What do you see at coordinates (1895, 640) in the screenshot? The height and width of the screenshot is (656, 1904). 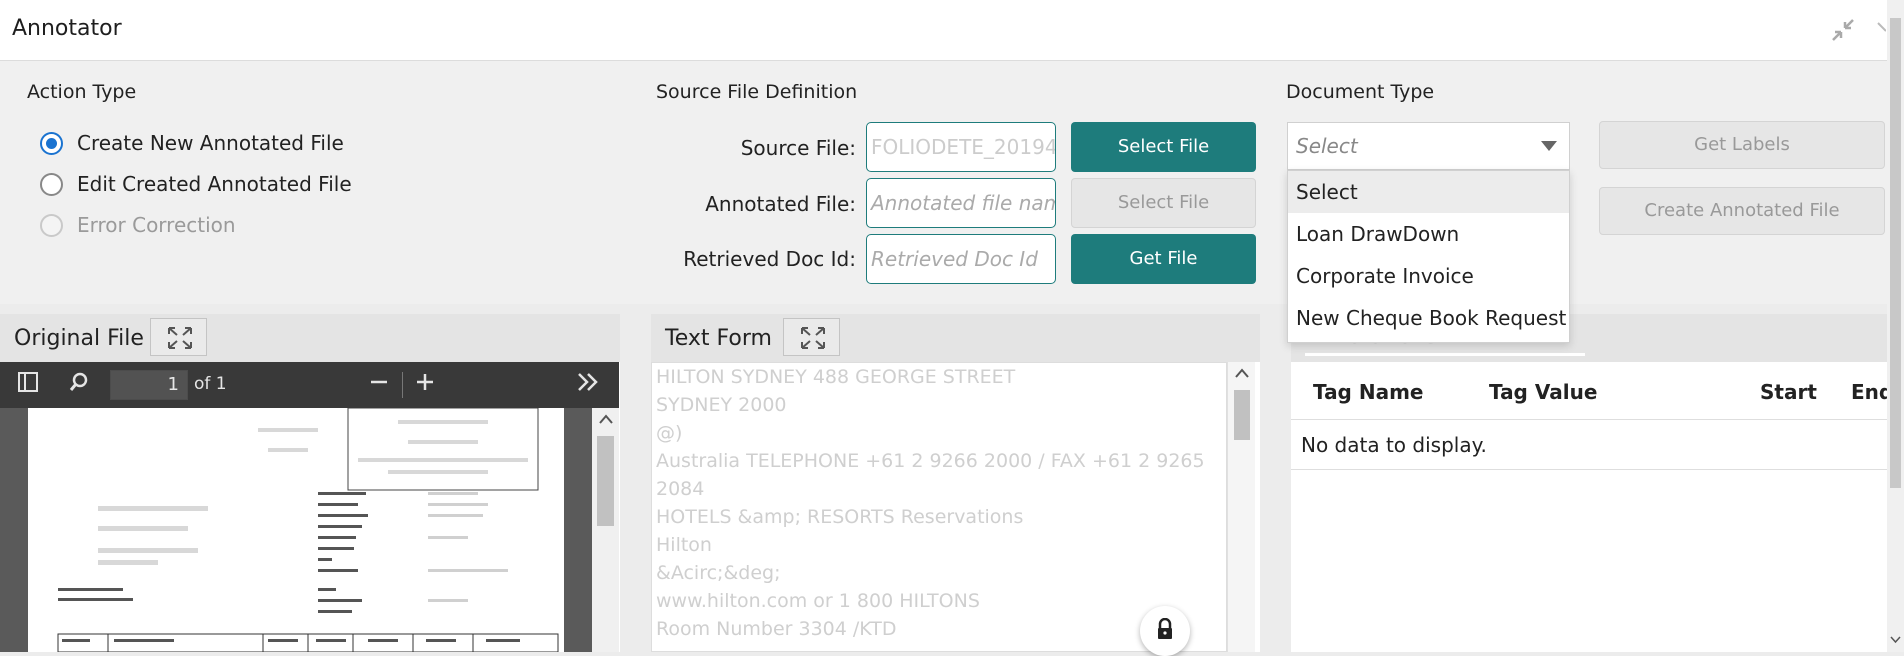 I see `scroll-down-icon` at bounding box center [1895, 640].